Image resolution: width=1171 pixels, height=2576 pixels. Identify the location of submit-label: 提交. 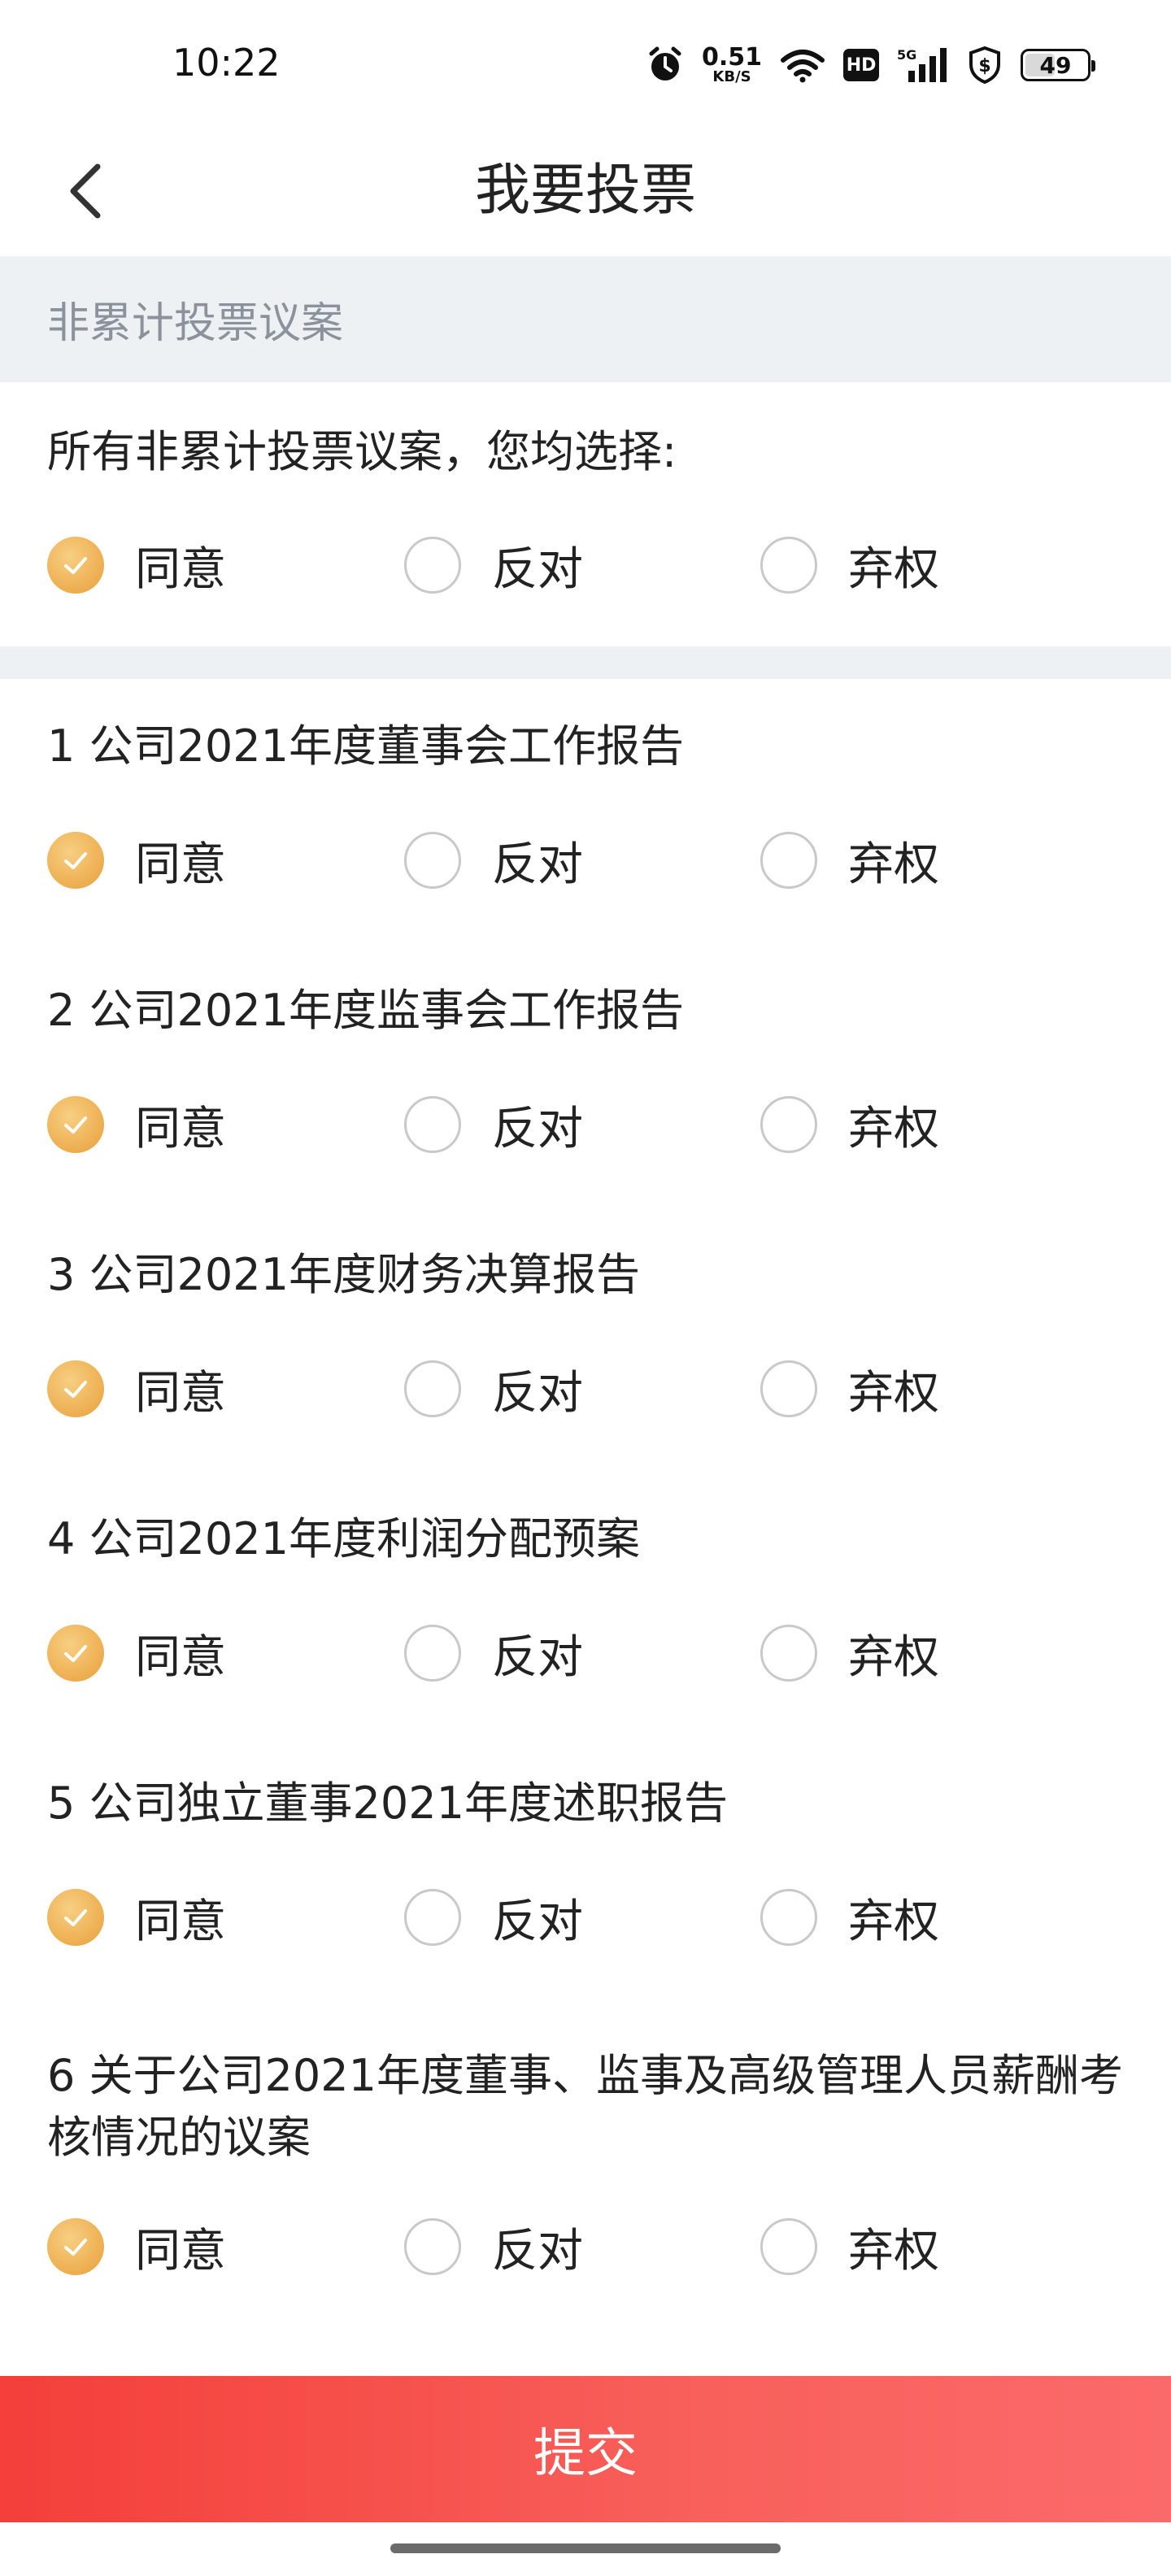
(585, 2453).